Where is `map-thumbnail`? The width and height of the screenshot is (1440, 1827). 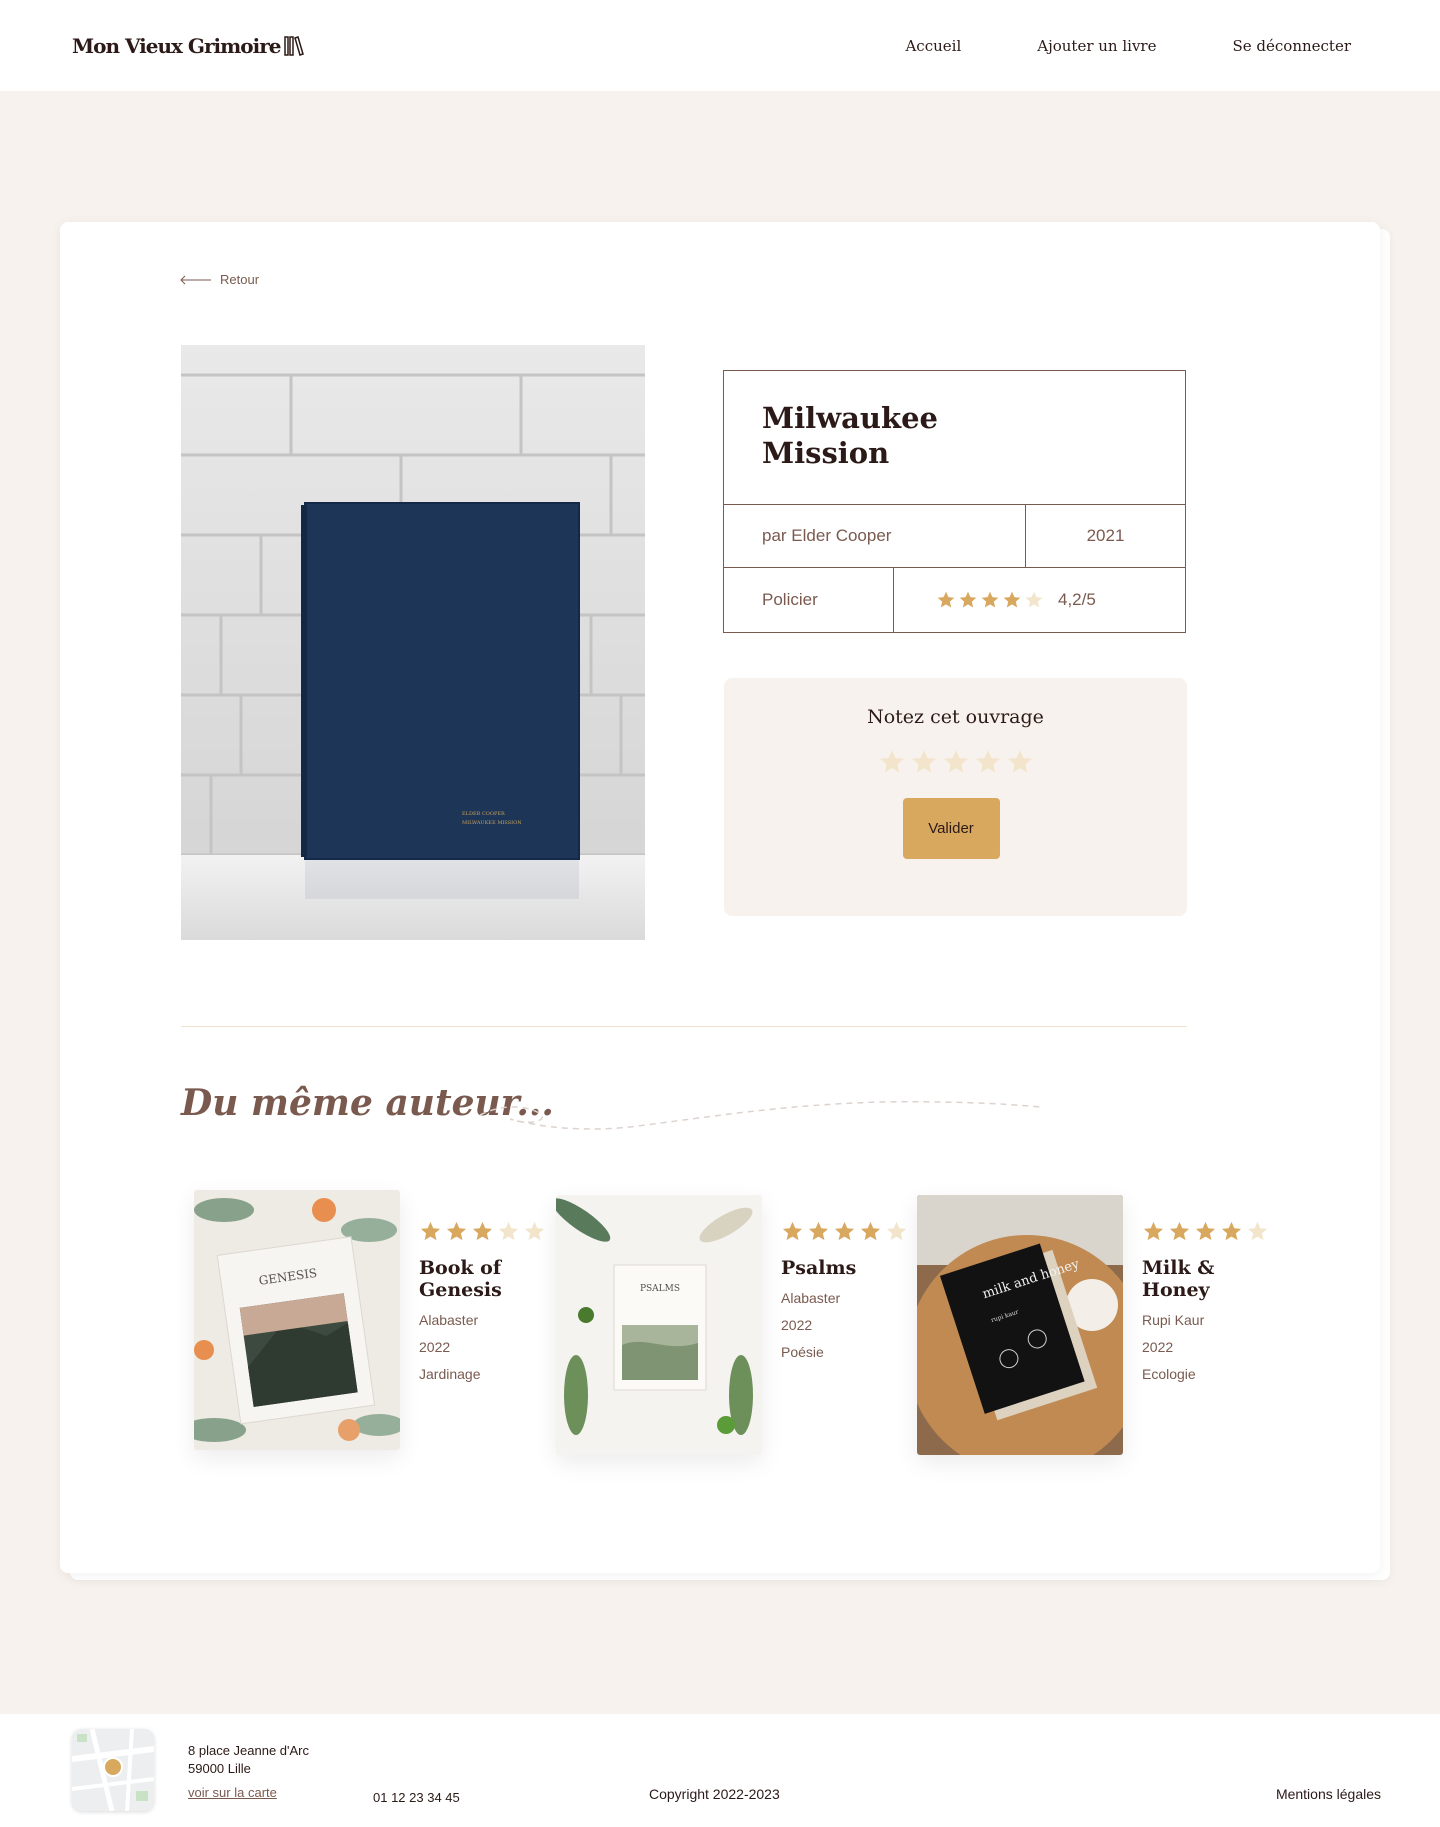
map-thumbnail is located at coordinates (113, 1770).